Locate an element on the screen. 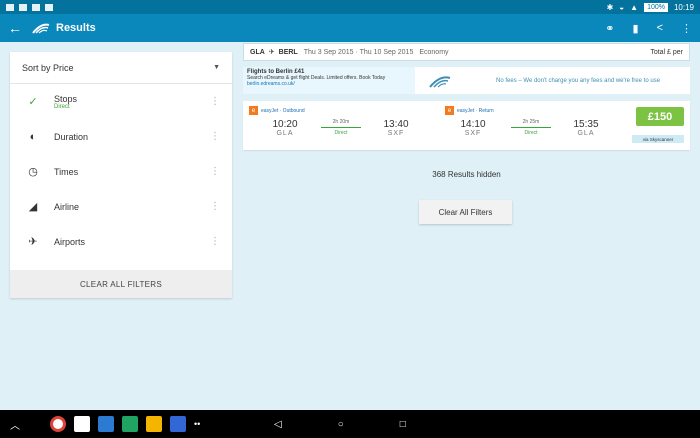 The image size is (700, 438). duration-icon: ◐ is located at coordinates (33, 136).